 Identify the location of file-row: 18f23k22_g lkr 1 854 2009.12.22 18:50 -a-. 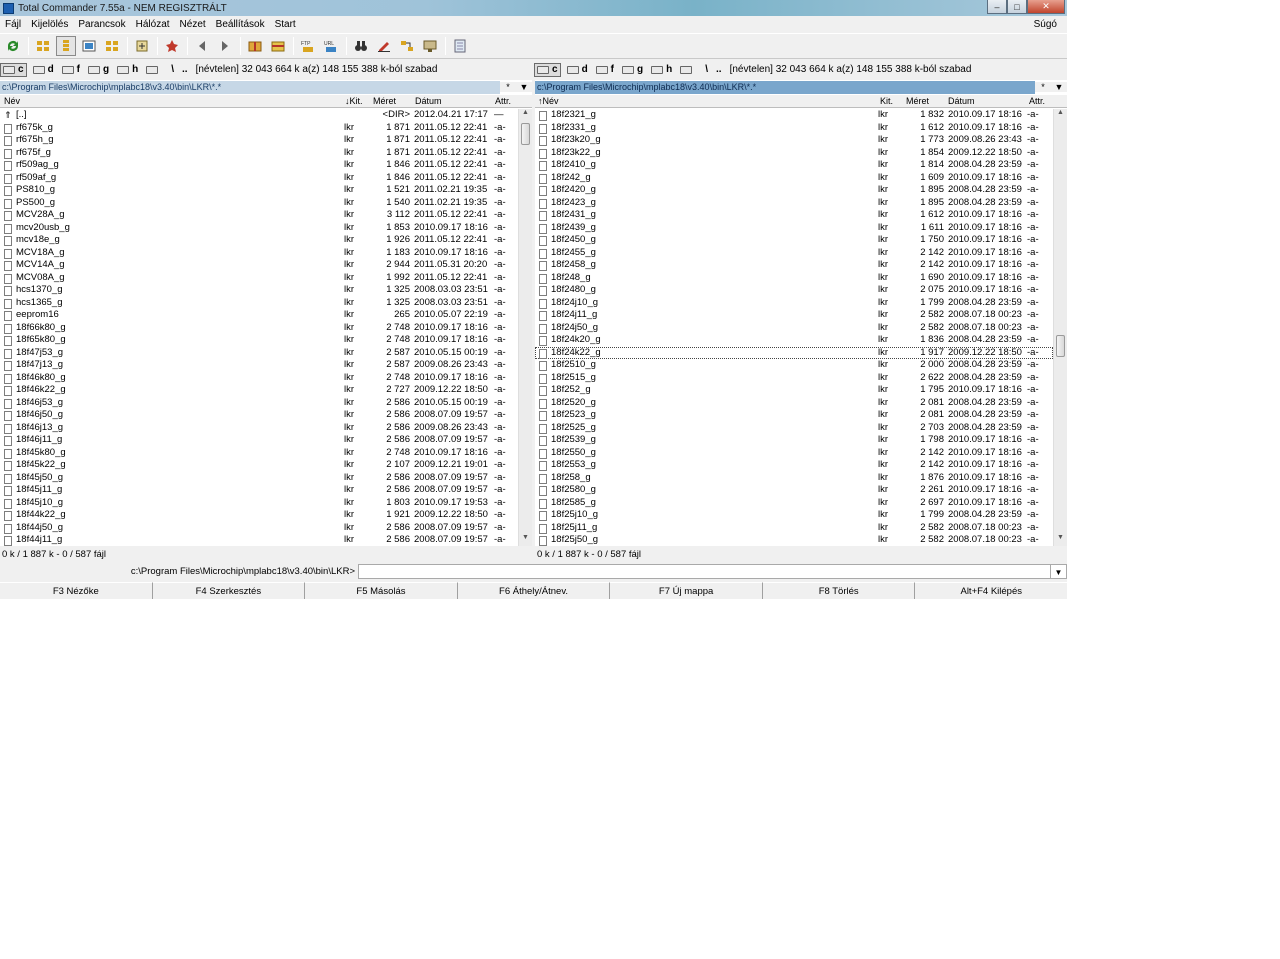
(794, 153).